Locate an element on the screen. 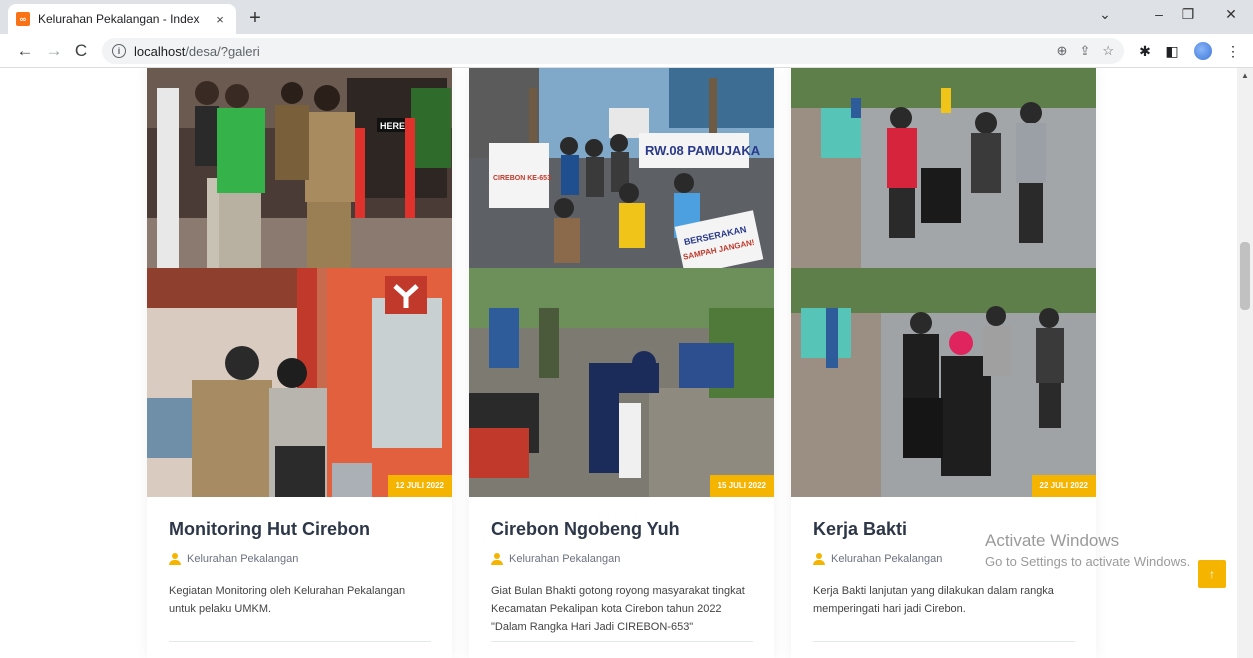 The width and height of the screenshot is (1253, 658). restore-icon: ❐ is located at coordinates (1188, 14).